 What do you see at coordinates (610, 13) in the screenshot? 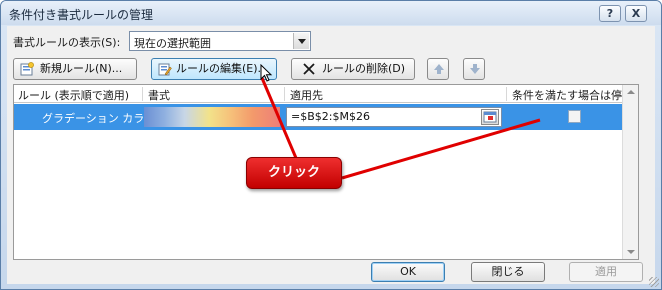
I see `help-button: ?` at bounding box center [610, 13].